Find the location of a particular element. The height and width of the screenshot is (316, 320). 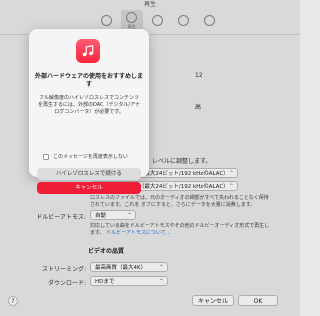

dialog-title: 外部ハードウェアの使用をおすすめします is located at coordinates (89, 80).